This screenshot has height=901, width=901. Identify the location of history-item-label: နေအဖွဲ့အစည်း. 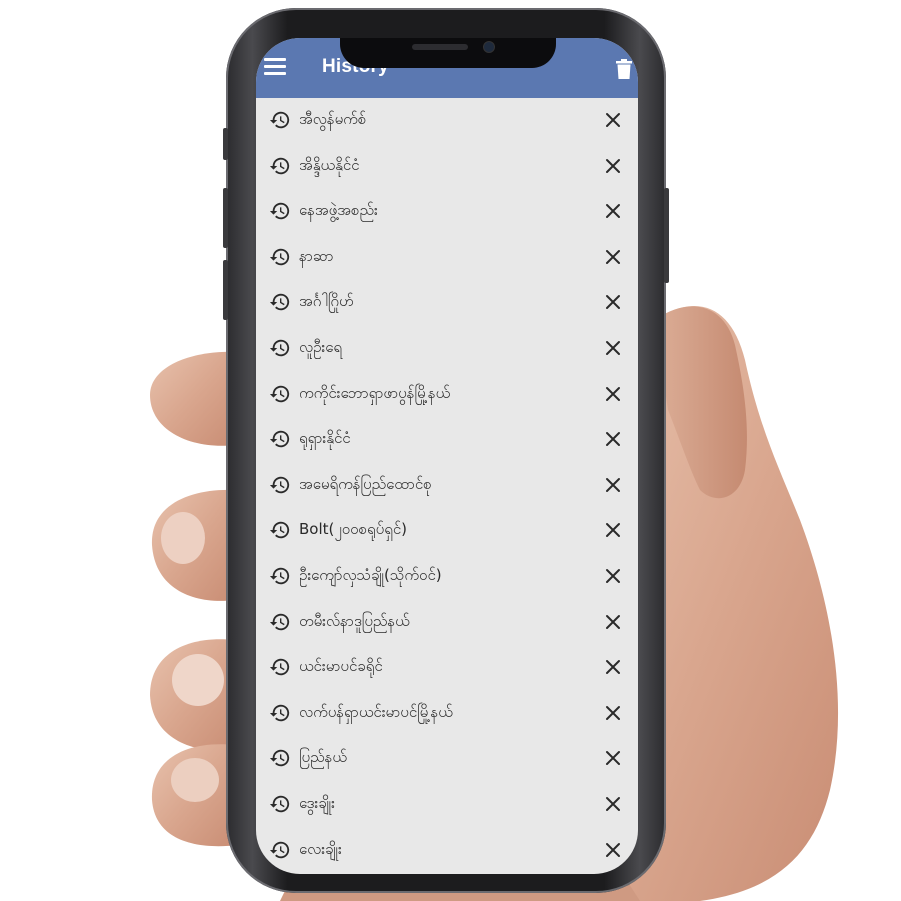
(338, 210).